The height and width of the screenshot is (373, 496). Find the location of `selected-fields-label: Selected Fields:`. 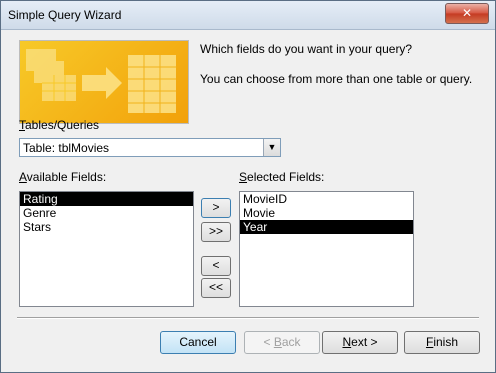

selected-fields-label: Selected Fields: is located at coordinates (281, 177).